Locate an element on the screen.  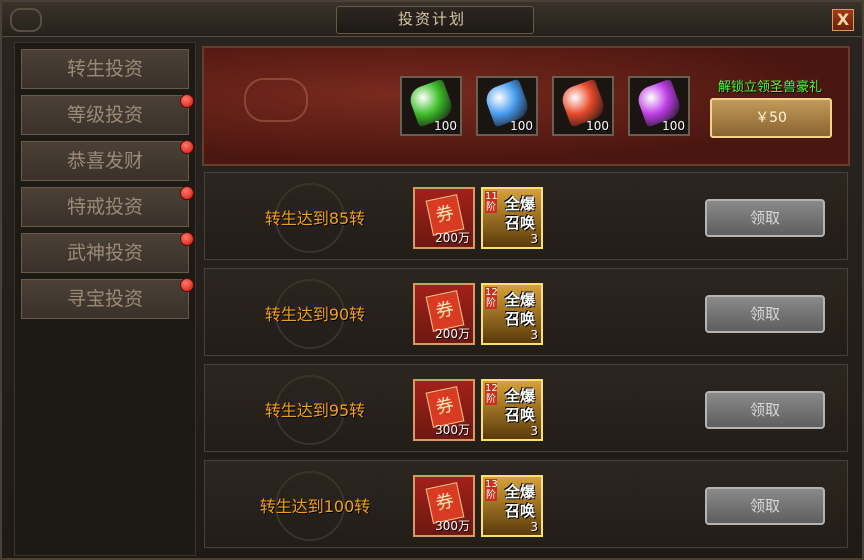
purple-gem-slot: 100 is located at coordinates (659, 106).